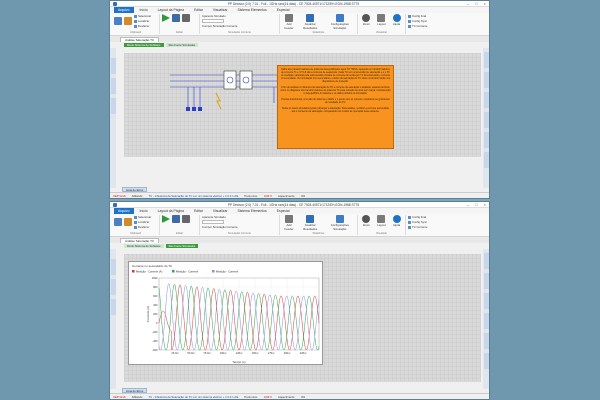 The height and width of the screenshot is (400, 600). Describe the element at coordinates (115, 3) in the screenshot. I see `app-icon` at that location.